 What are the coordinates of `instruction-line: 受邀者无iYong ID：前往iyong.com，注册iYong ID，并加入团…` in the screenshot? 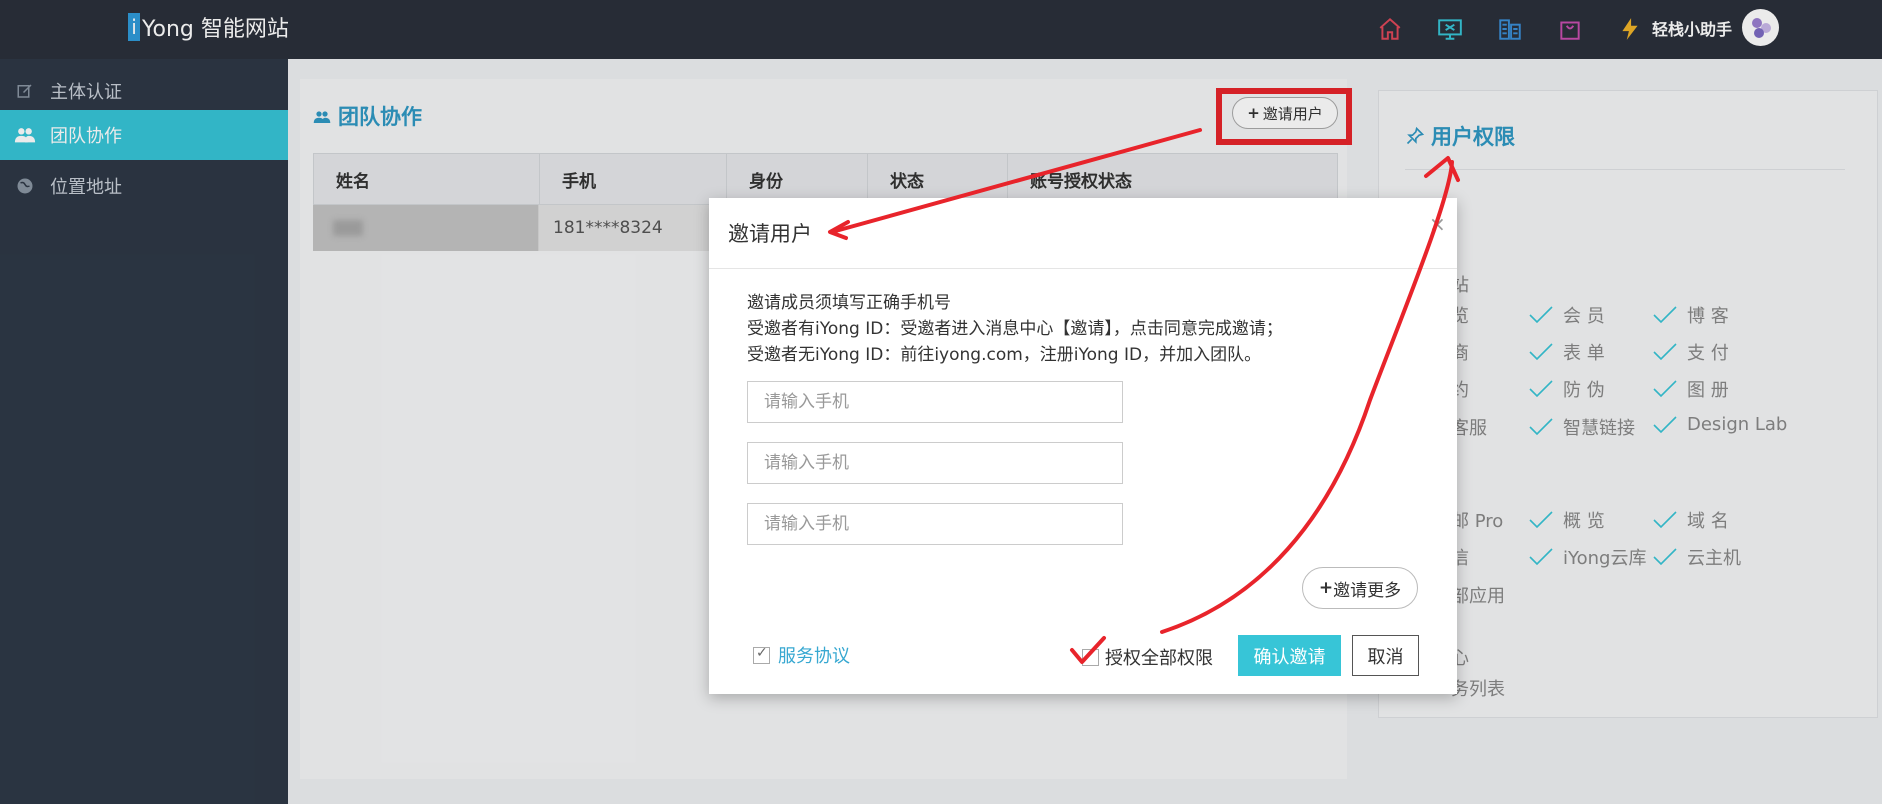 It's located at (1004, 355).